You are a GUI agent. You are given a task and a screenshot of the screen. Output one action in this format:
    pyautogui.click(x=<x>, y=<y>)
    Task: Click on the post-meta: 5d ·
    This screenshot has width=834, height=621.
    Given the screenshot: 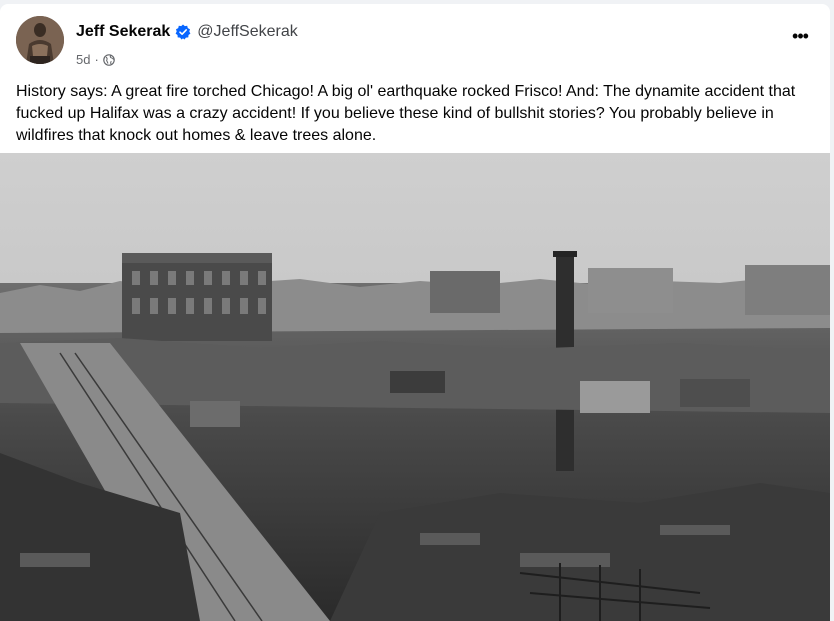 What is the action you would take?
    pyautogui.click(x=95, y=59)
    